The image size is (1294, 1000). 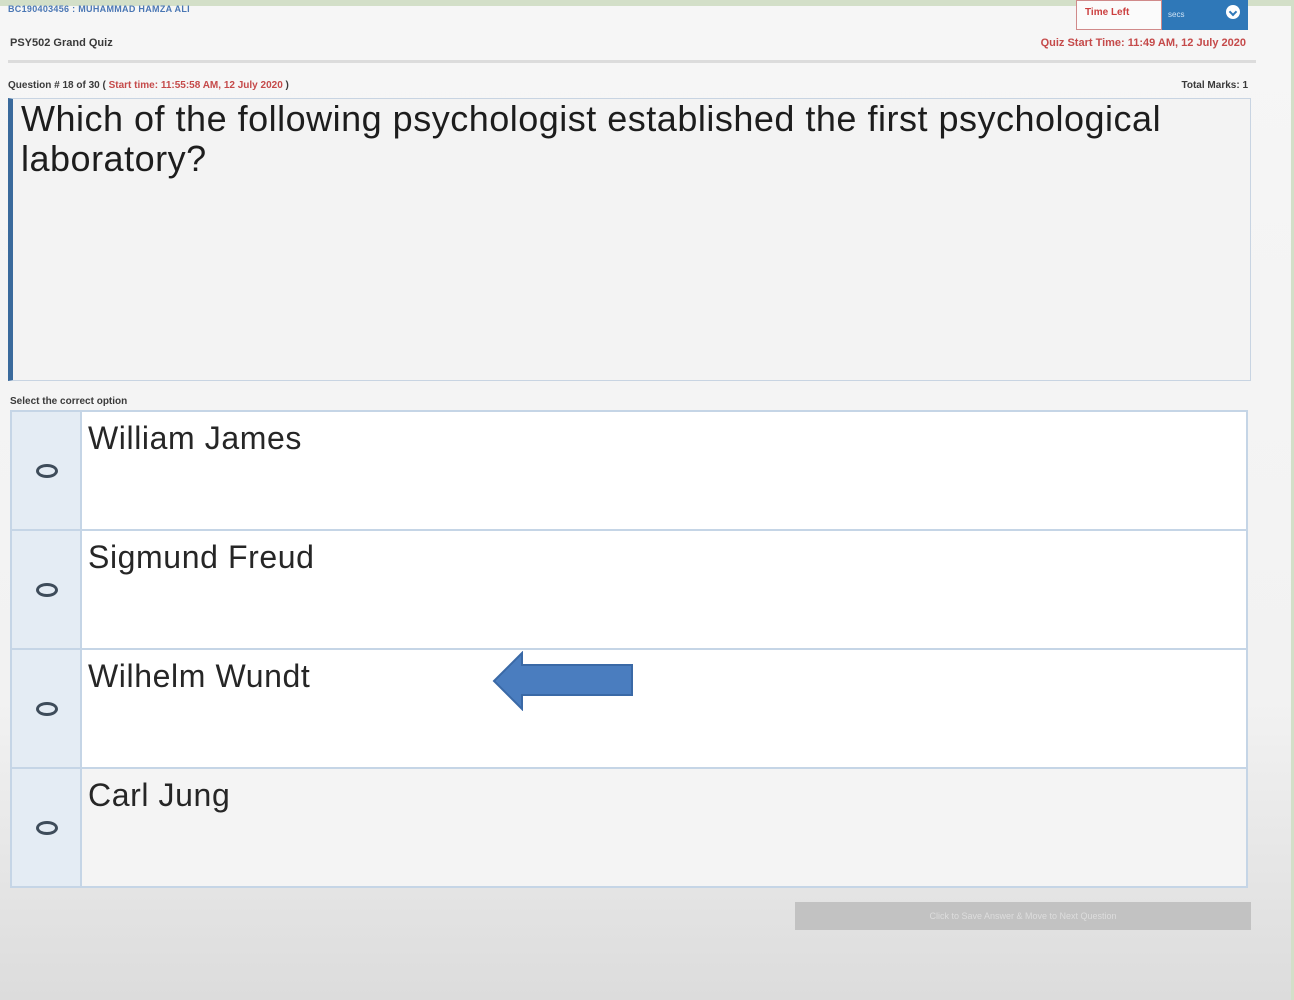 I want to click on option-row: Sigmund Freud, so click(x=629, y=589).